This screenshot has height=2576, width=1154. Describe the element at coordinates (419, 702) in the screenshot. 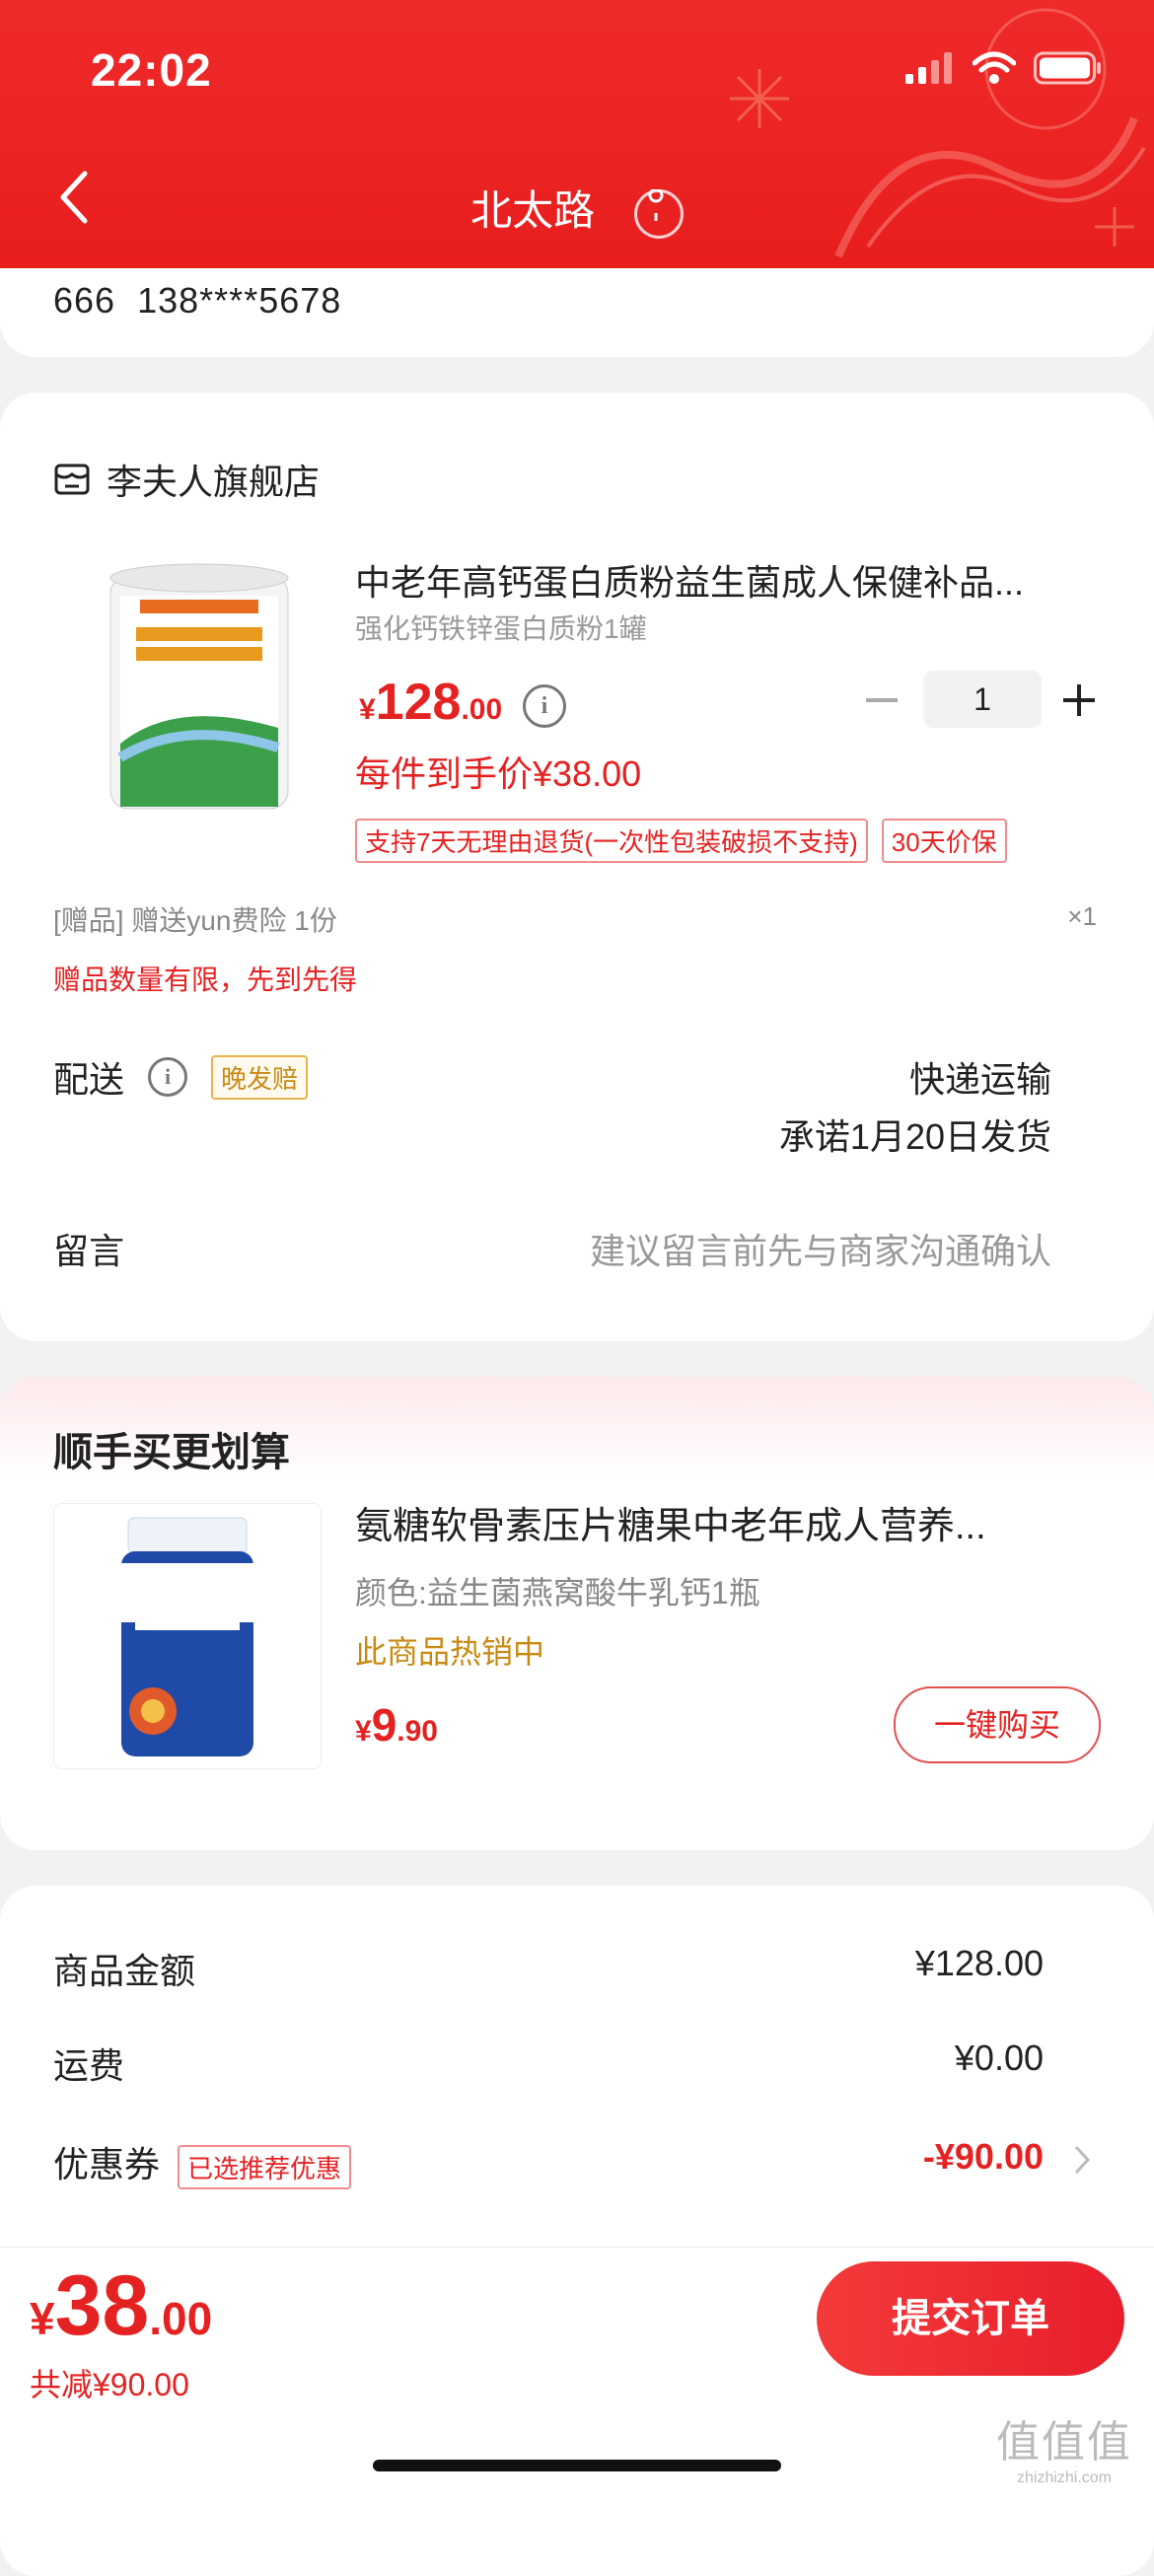

I see `product-price-int: 128` at that location.